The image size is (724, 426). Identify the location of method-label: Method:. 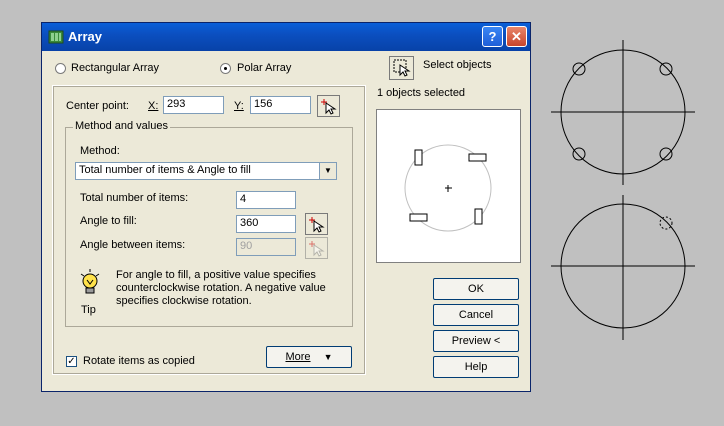
(100, 151).